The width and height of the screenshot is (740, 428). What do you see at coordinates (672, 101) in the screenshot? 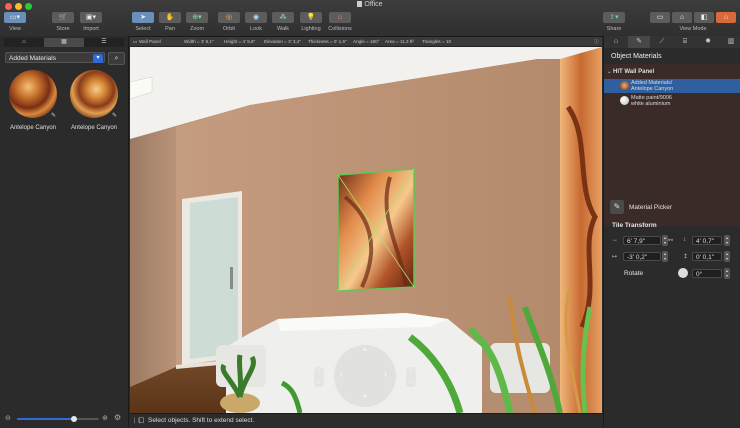
I see `tree-item: Matte paint/9006 white aluminium` at bounding box center [672, 101].